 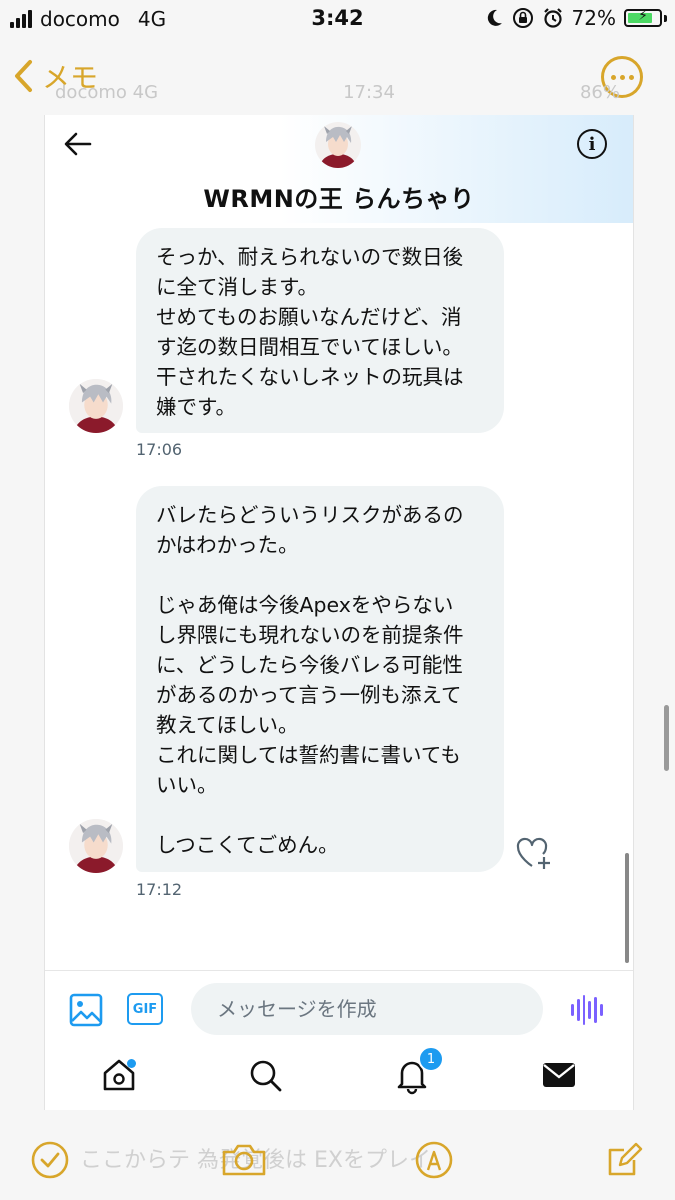 I want to click on status-bar: docomo 4G 3:42 72% ⚡, so click(x=337, y=20).